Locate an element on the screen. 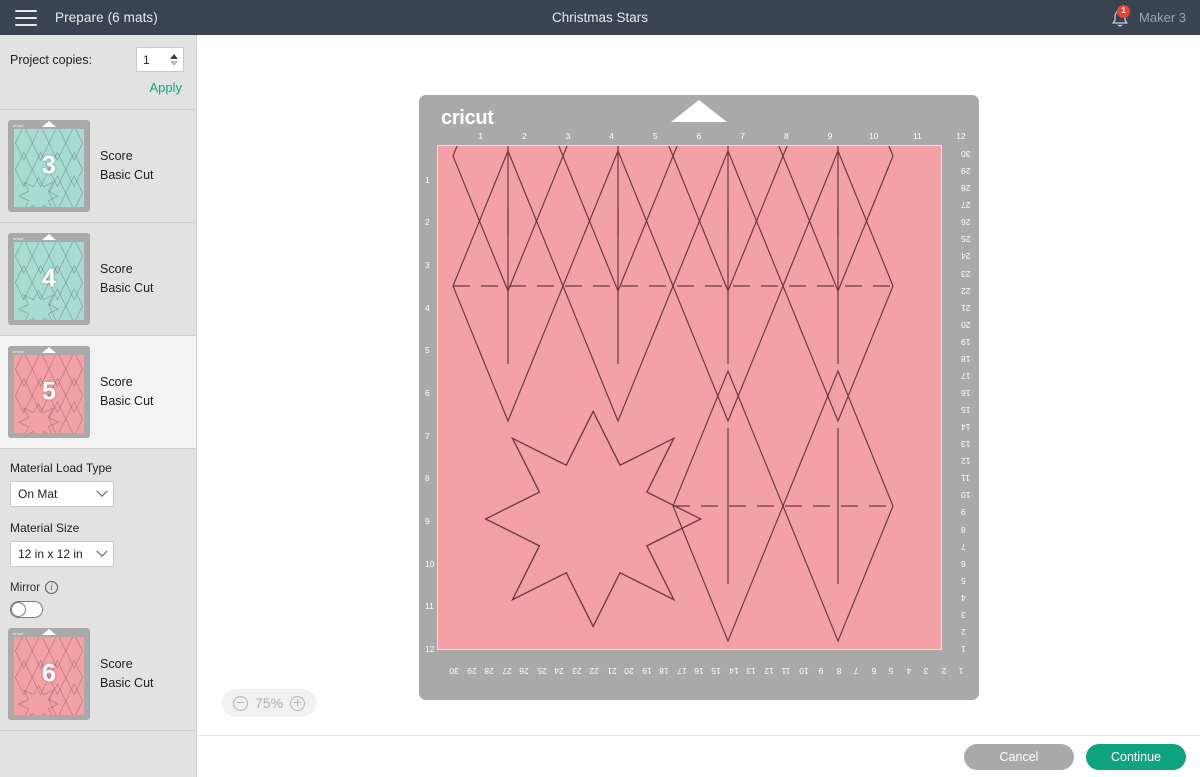  machine-name: Maker 3 is located at coordinates (1162, 17).